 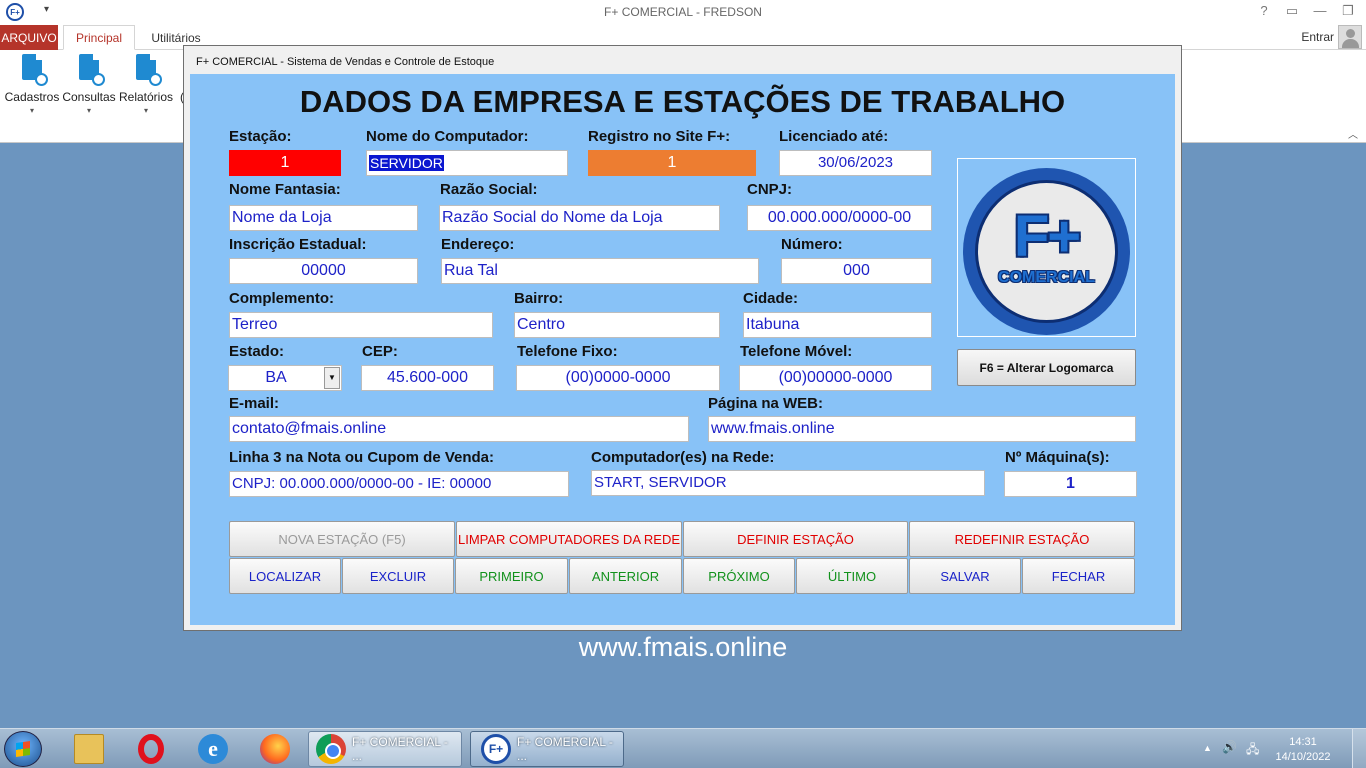 I want to click on licenciado-ate-field: 30/06/2023, so click(x=855, y=163).